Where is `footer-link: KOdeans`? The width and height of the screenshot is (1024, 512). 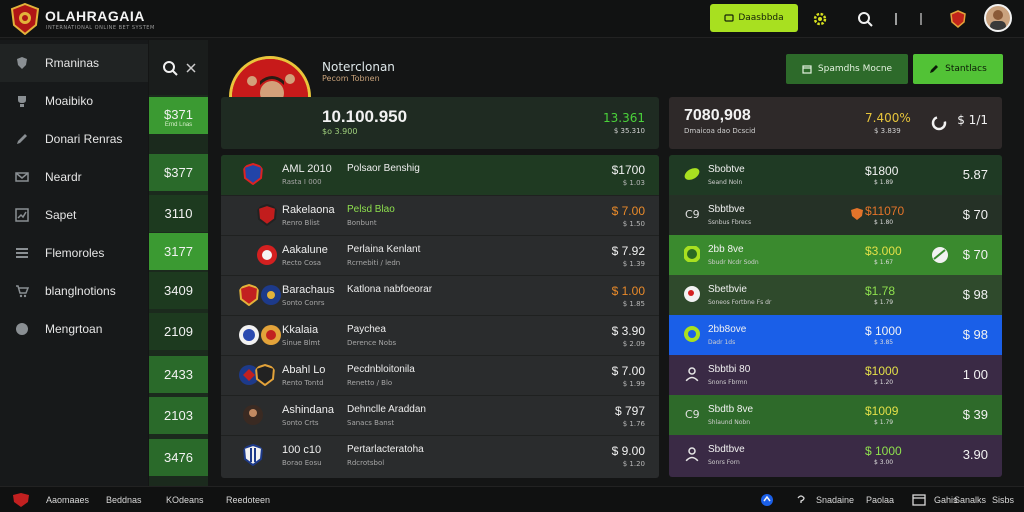
footer-link: KOdeans is located at coordinates (185, 500).